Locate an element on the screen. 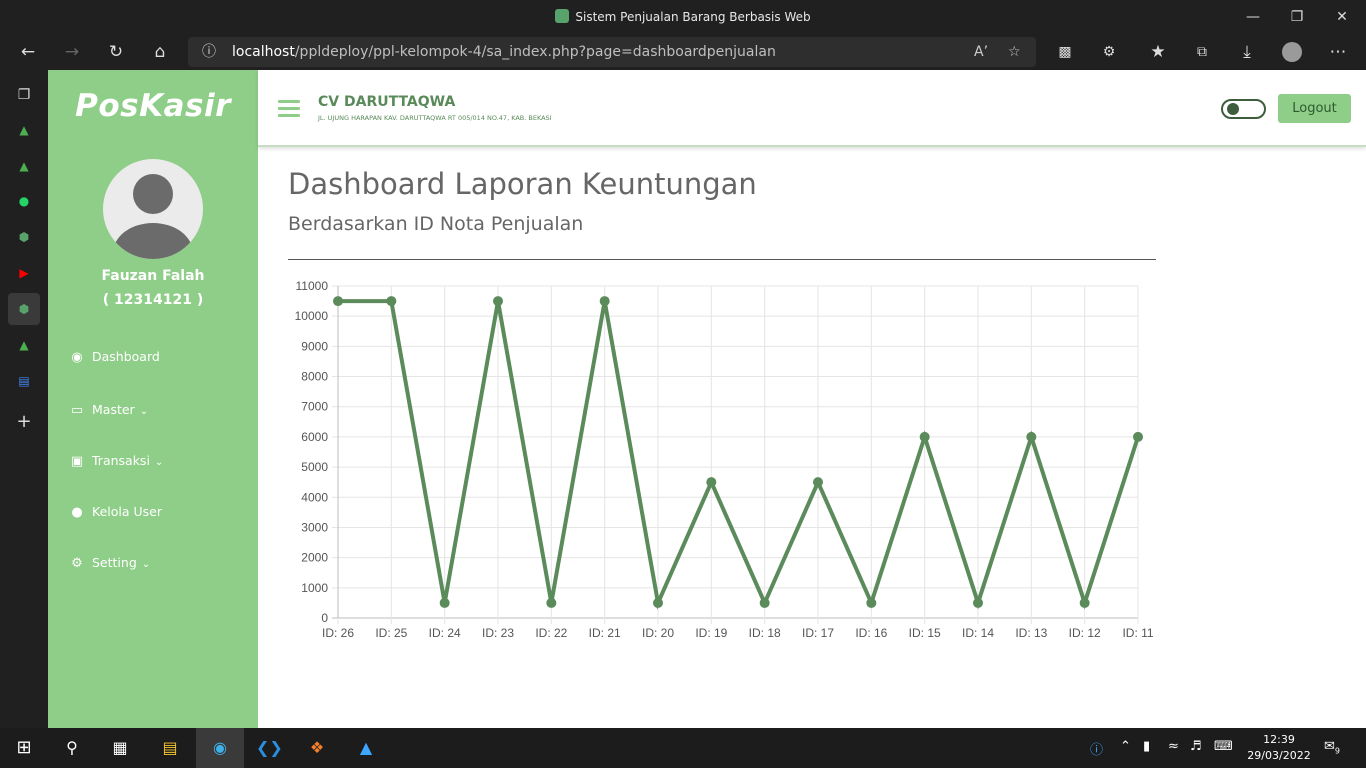 The image size is (1366, 768). extensions-icon: ⚙ is located at coordinates (1109, 52).